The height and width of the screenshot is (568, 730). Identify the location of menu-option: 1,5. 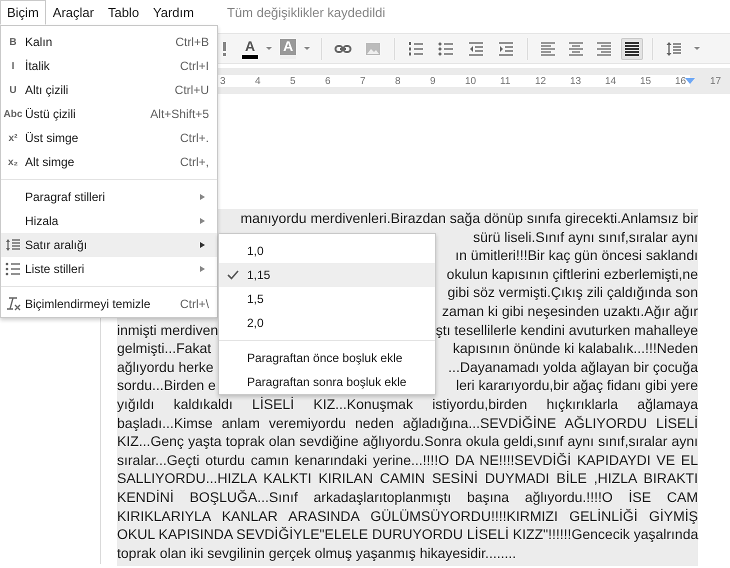
(327, 299).